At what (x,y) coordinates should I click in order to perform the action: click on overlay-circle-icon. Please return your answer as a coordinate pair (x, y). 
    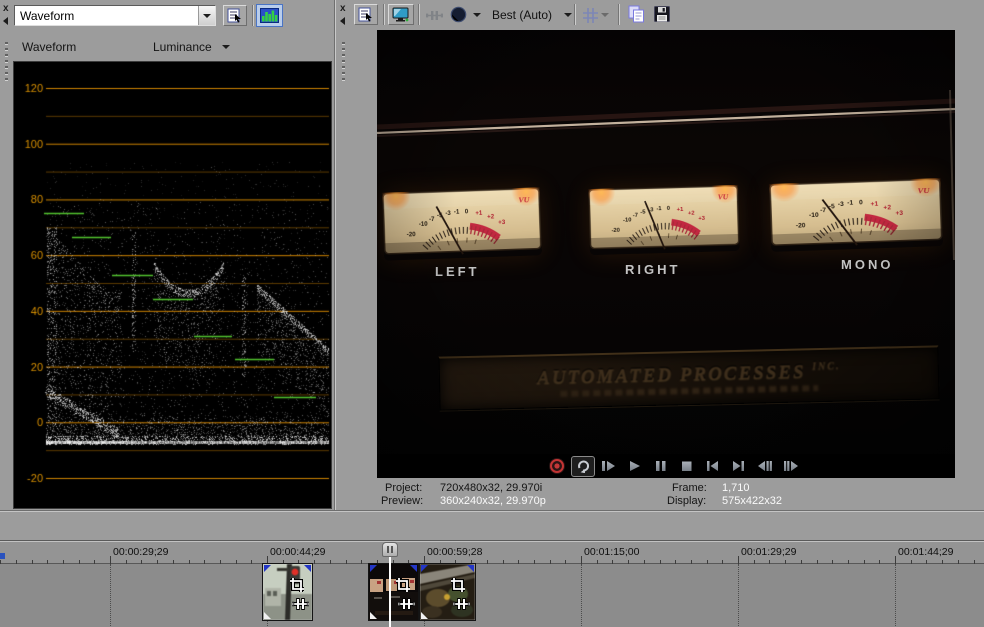
    Looking at the image, I should click on (458, 14).